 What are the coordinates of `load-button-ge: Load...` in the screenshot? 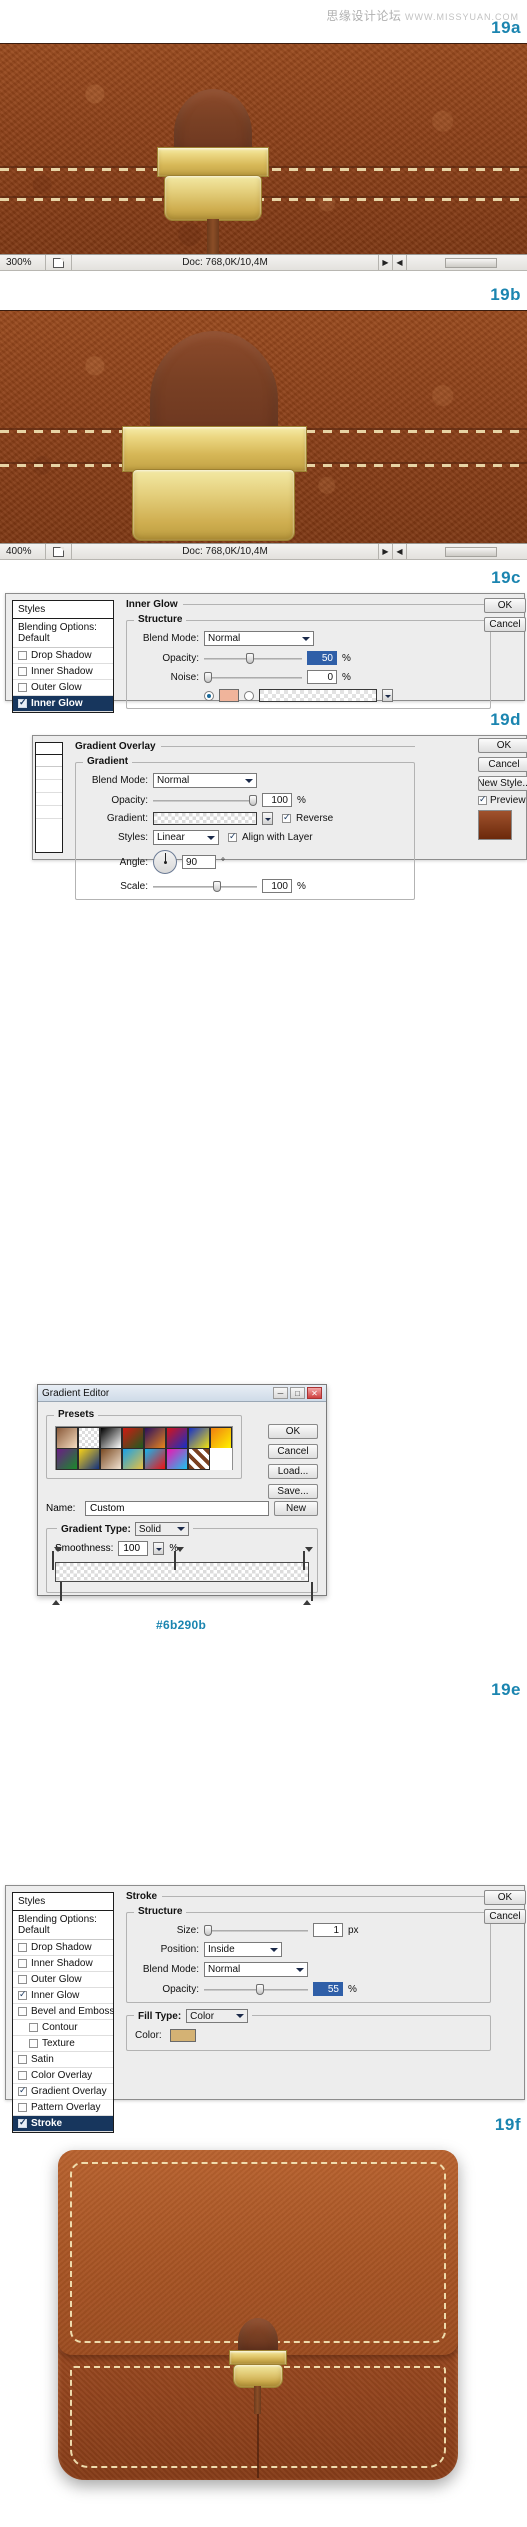 It's located at (293, 1471).